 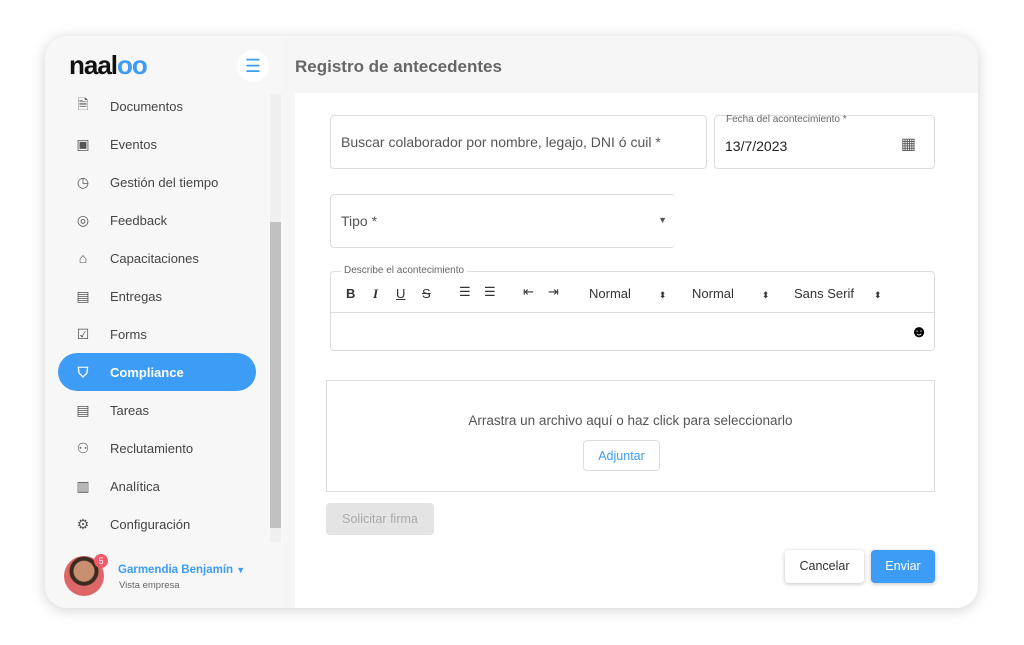 What do you see at coordinates (139, 220) in the screenshot?
I see `sidebar-item-label: Feedback` at bounding box center [139, 220].